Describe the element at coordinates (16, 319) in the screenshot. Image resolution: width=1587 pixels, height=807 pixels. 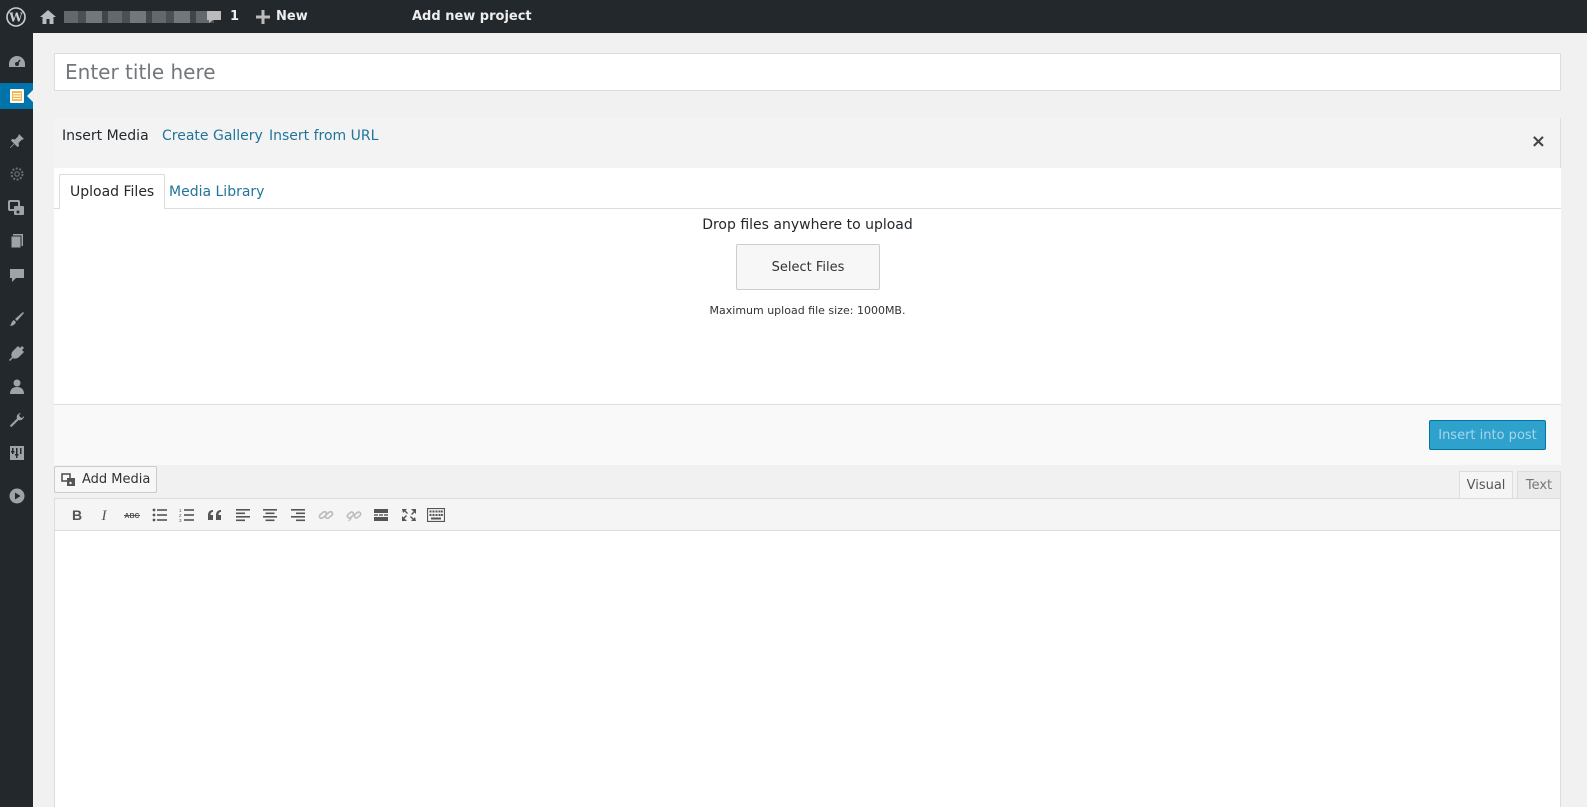
I see `appearance-brush-icon` at that location.